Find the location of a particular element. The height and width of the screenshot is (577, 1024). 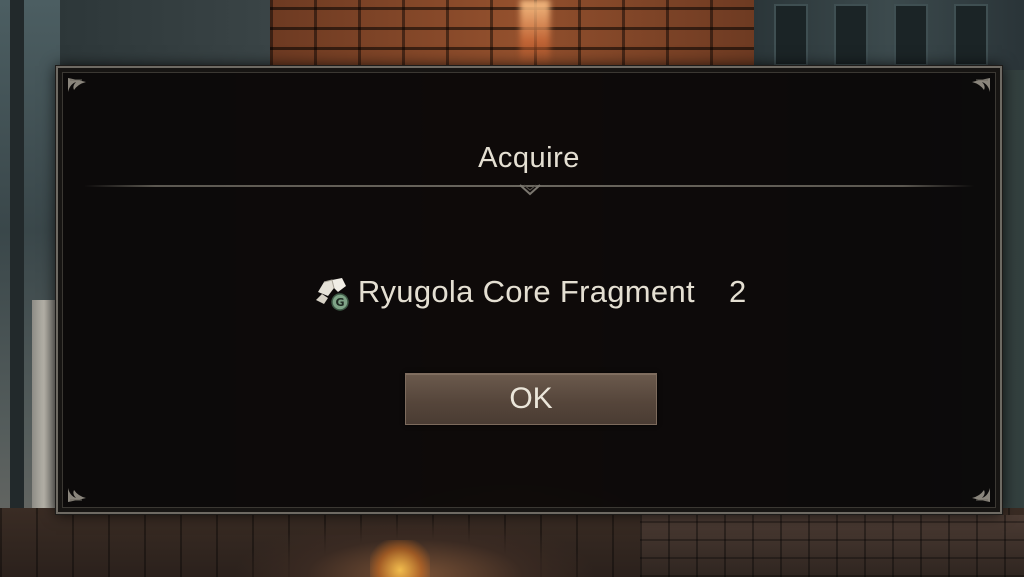

background-pillar is located at coordinates (44, 420).